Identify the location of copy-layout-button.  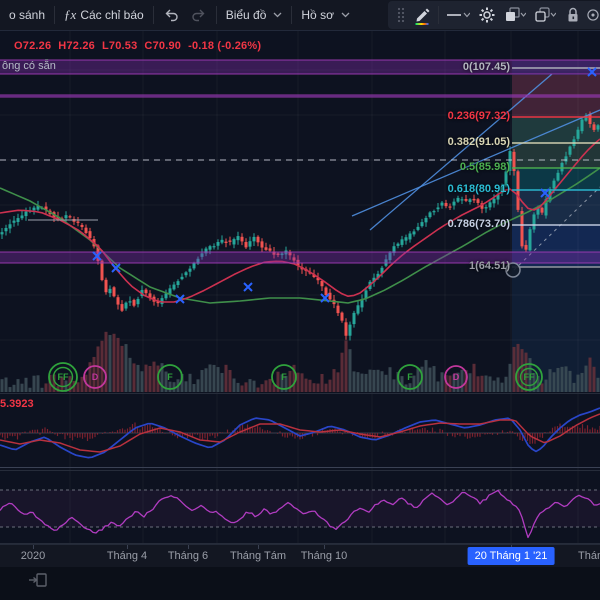
(545, 15).